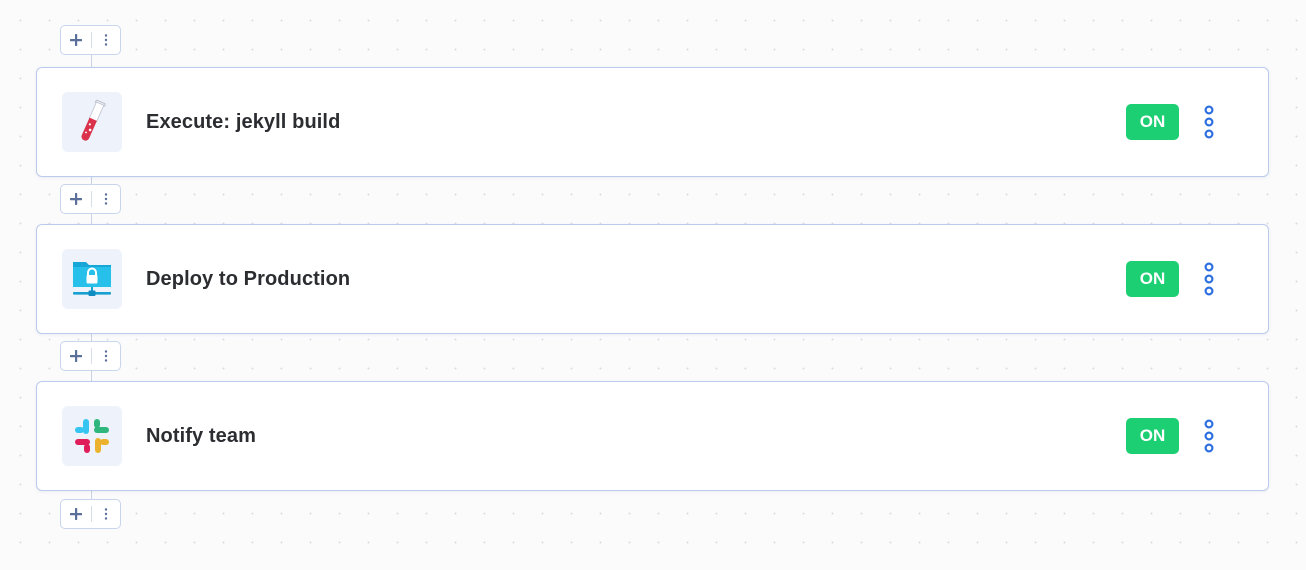 Image resolution: width=1306 pixels, height=570 pixels. What do you see at coordinates (248, 278) in the screenshot?
I see `step-title: Deploy to Production` at bounding box center [248, 278].